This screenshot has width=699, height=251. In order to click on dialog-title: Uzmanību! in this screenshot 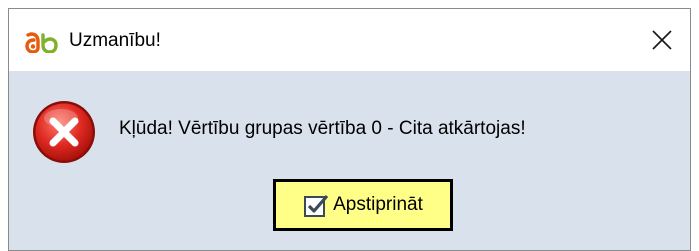, I will do `click(115, 40)`.